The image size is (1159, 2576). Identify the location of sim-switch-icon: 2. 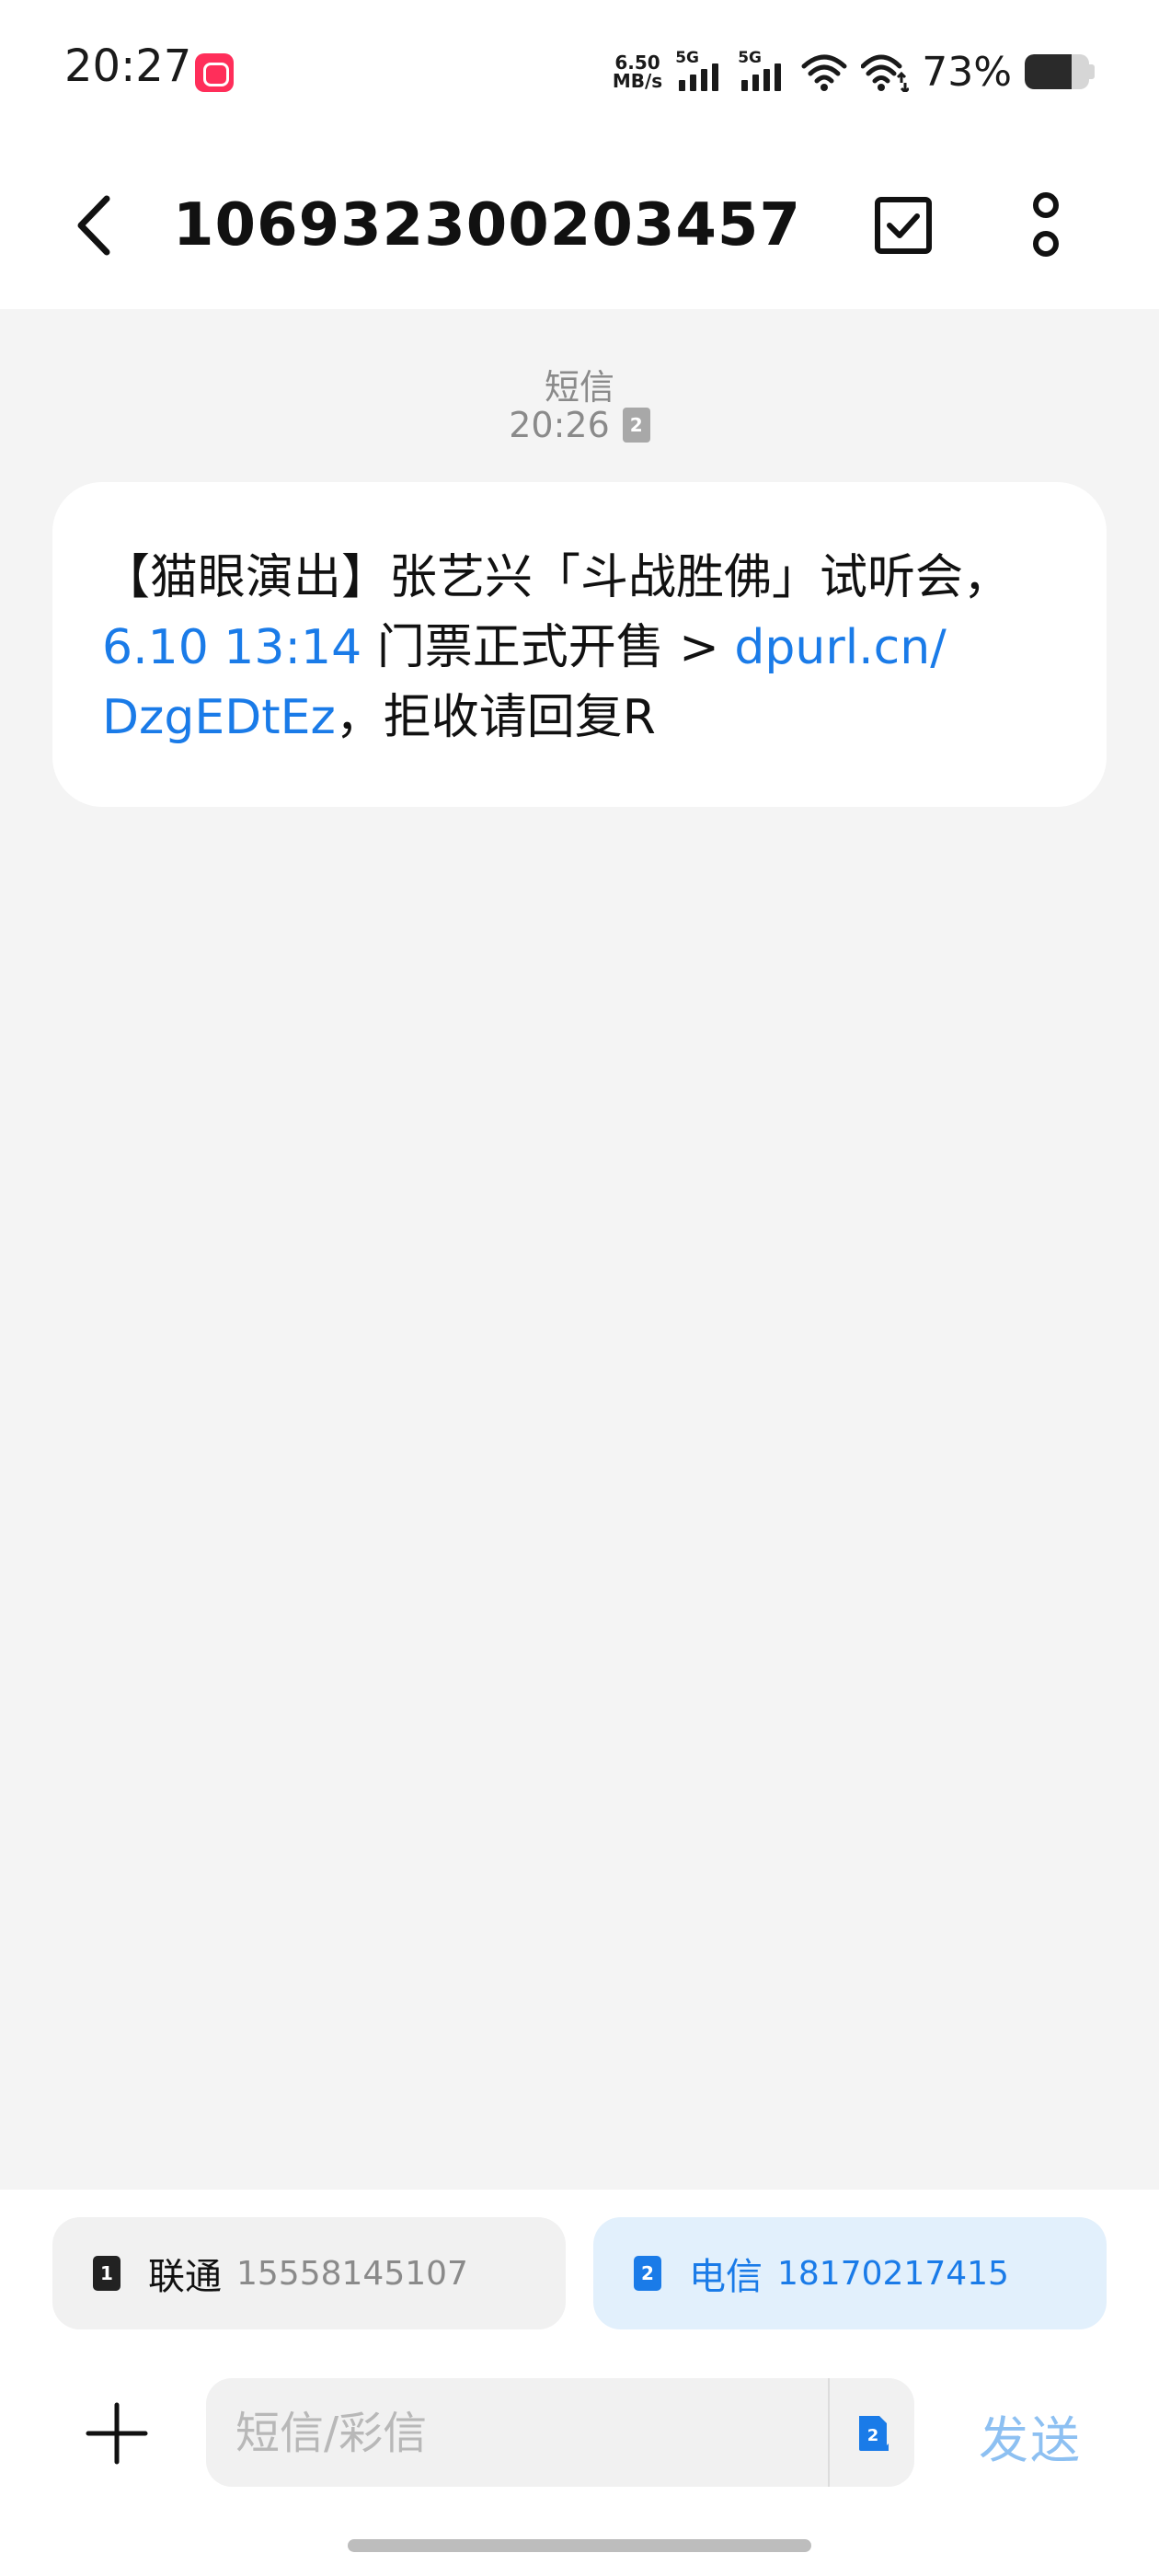
(872, 2433).